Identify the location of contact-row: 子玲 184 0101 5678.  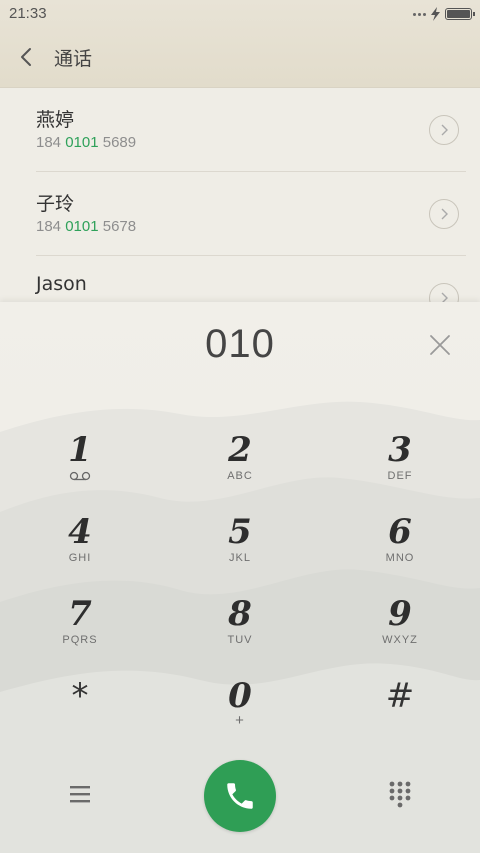
(240, 214).